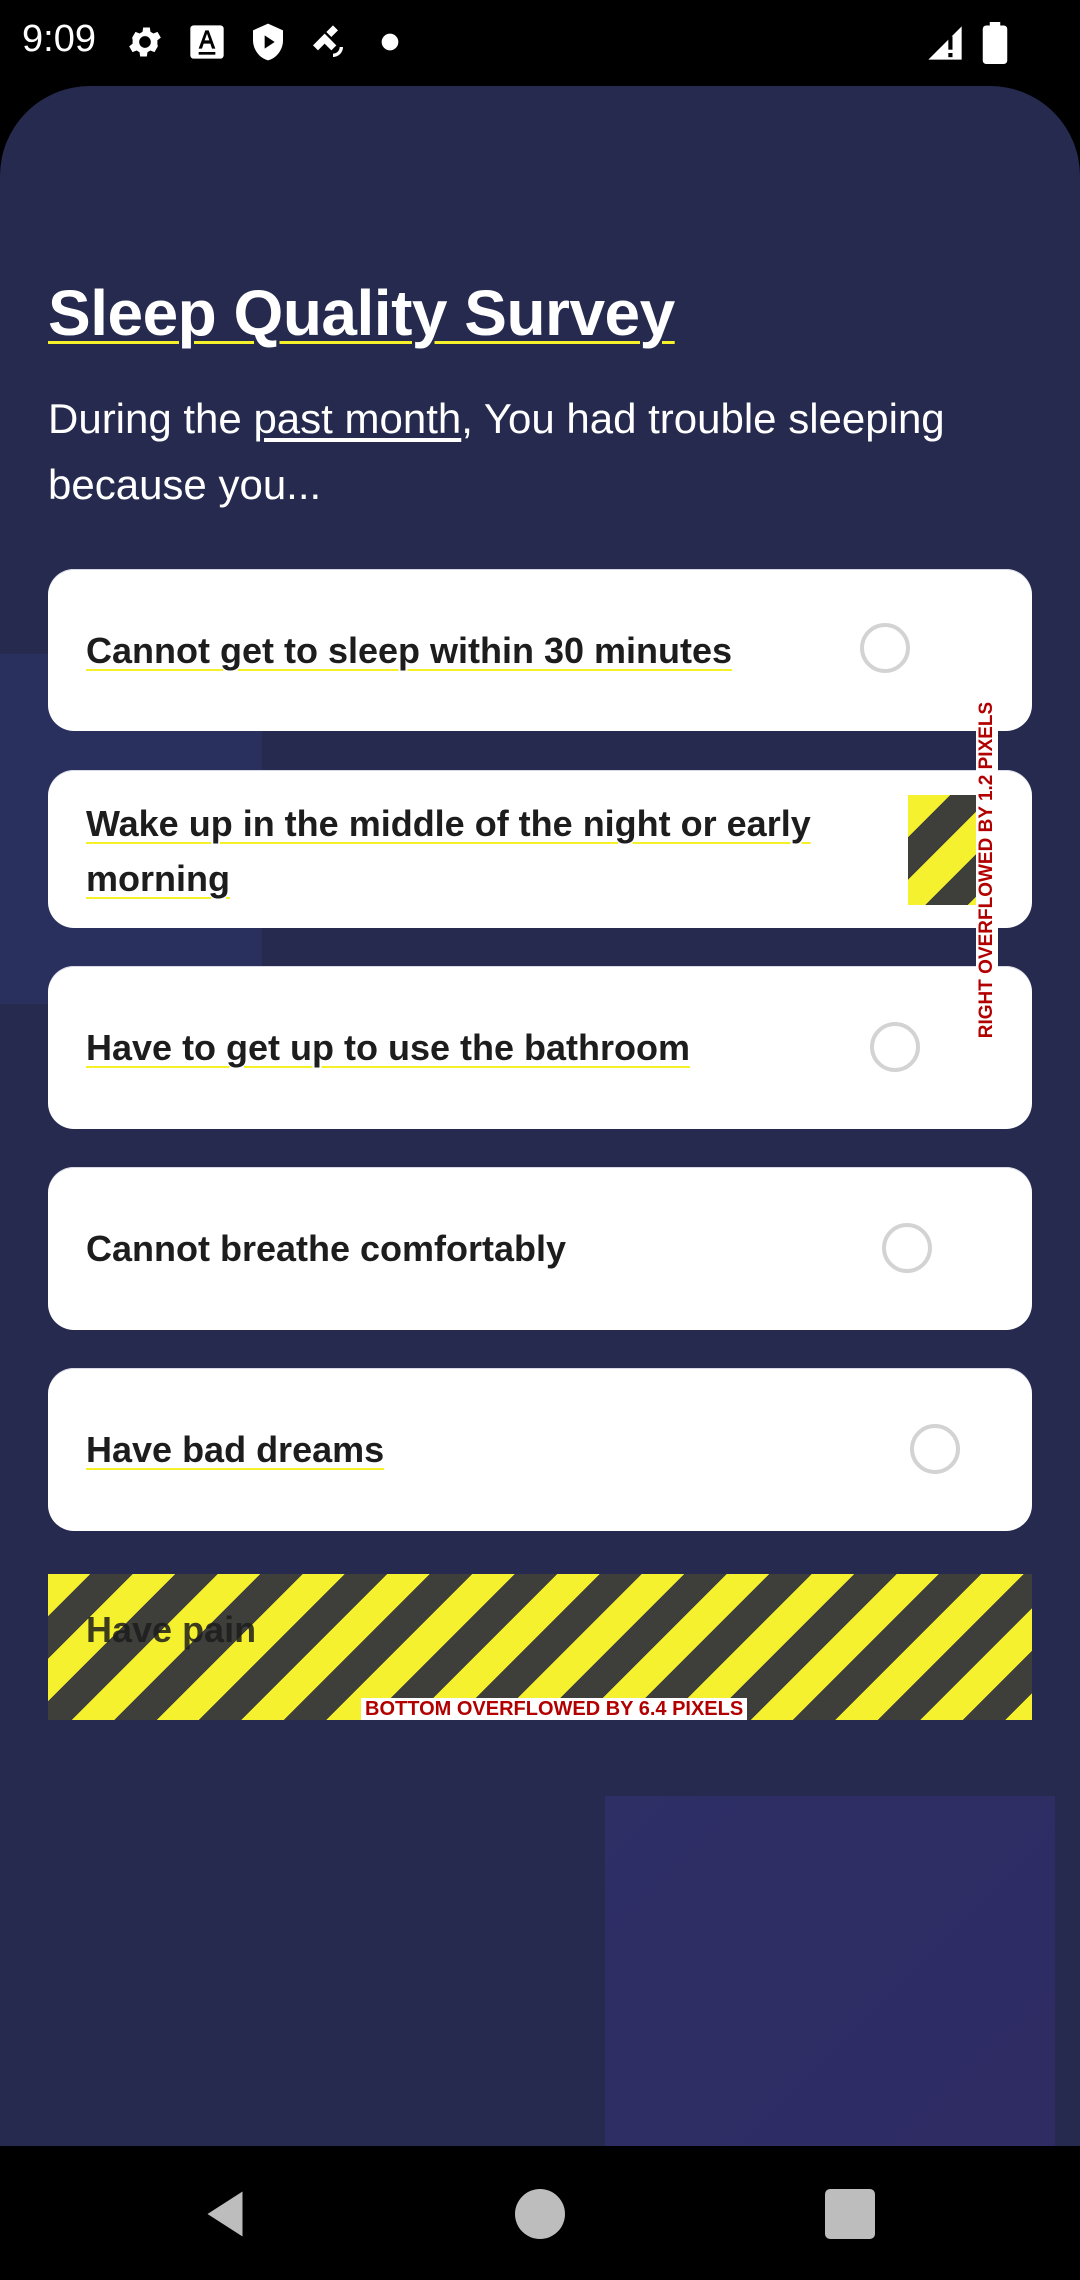  I want to click on question-text-start: During the, so click(151, 418).